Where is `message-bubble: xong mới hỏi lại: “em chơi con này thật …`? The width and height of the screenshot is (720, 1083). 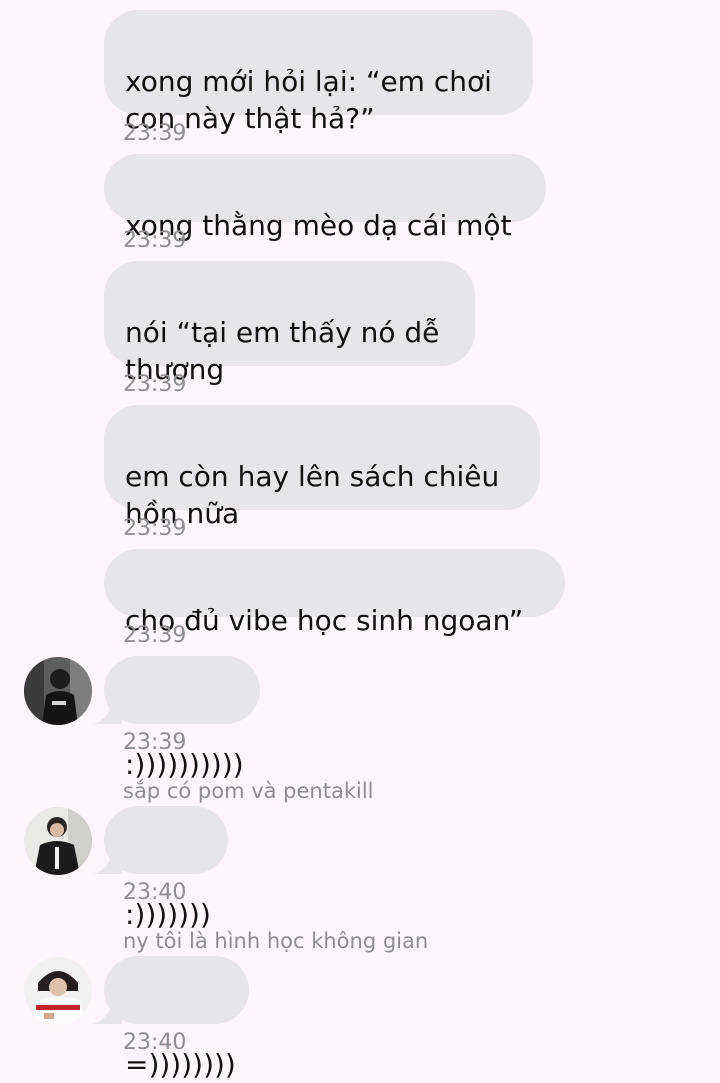
message-bubble: xong mới hỏi lại: “em chơi con này thật … is located at coordinates (318, 72).